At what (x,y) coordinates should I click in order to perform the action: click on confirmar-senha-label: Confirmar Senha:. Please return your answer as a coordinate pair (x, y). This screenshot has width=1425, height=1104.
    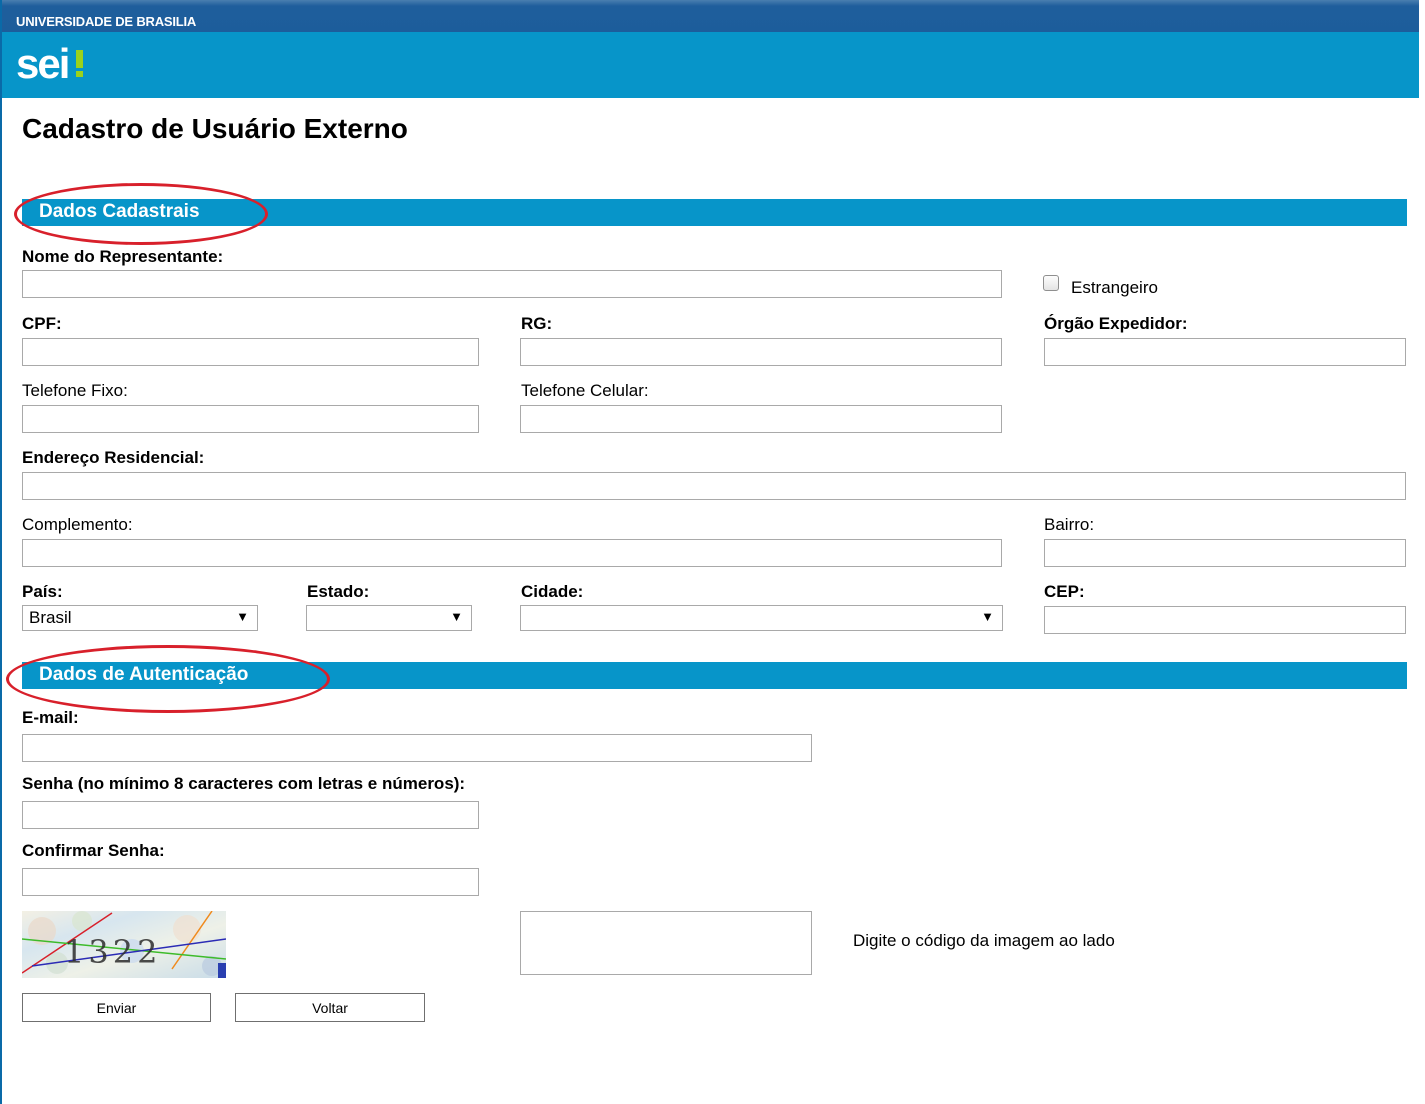
    Looking at the image, I should click on (93, 850).